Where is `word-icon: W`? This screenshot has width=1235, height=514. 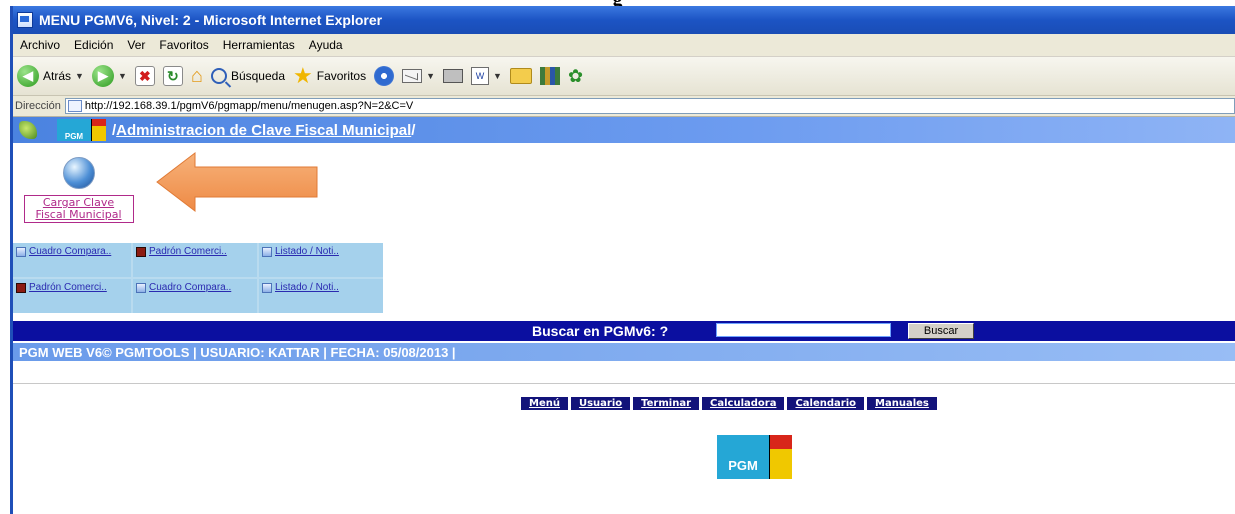
word-icon: W is located at coordinates (480, 76).